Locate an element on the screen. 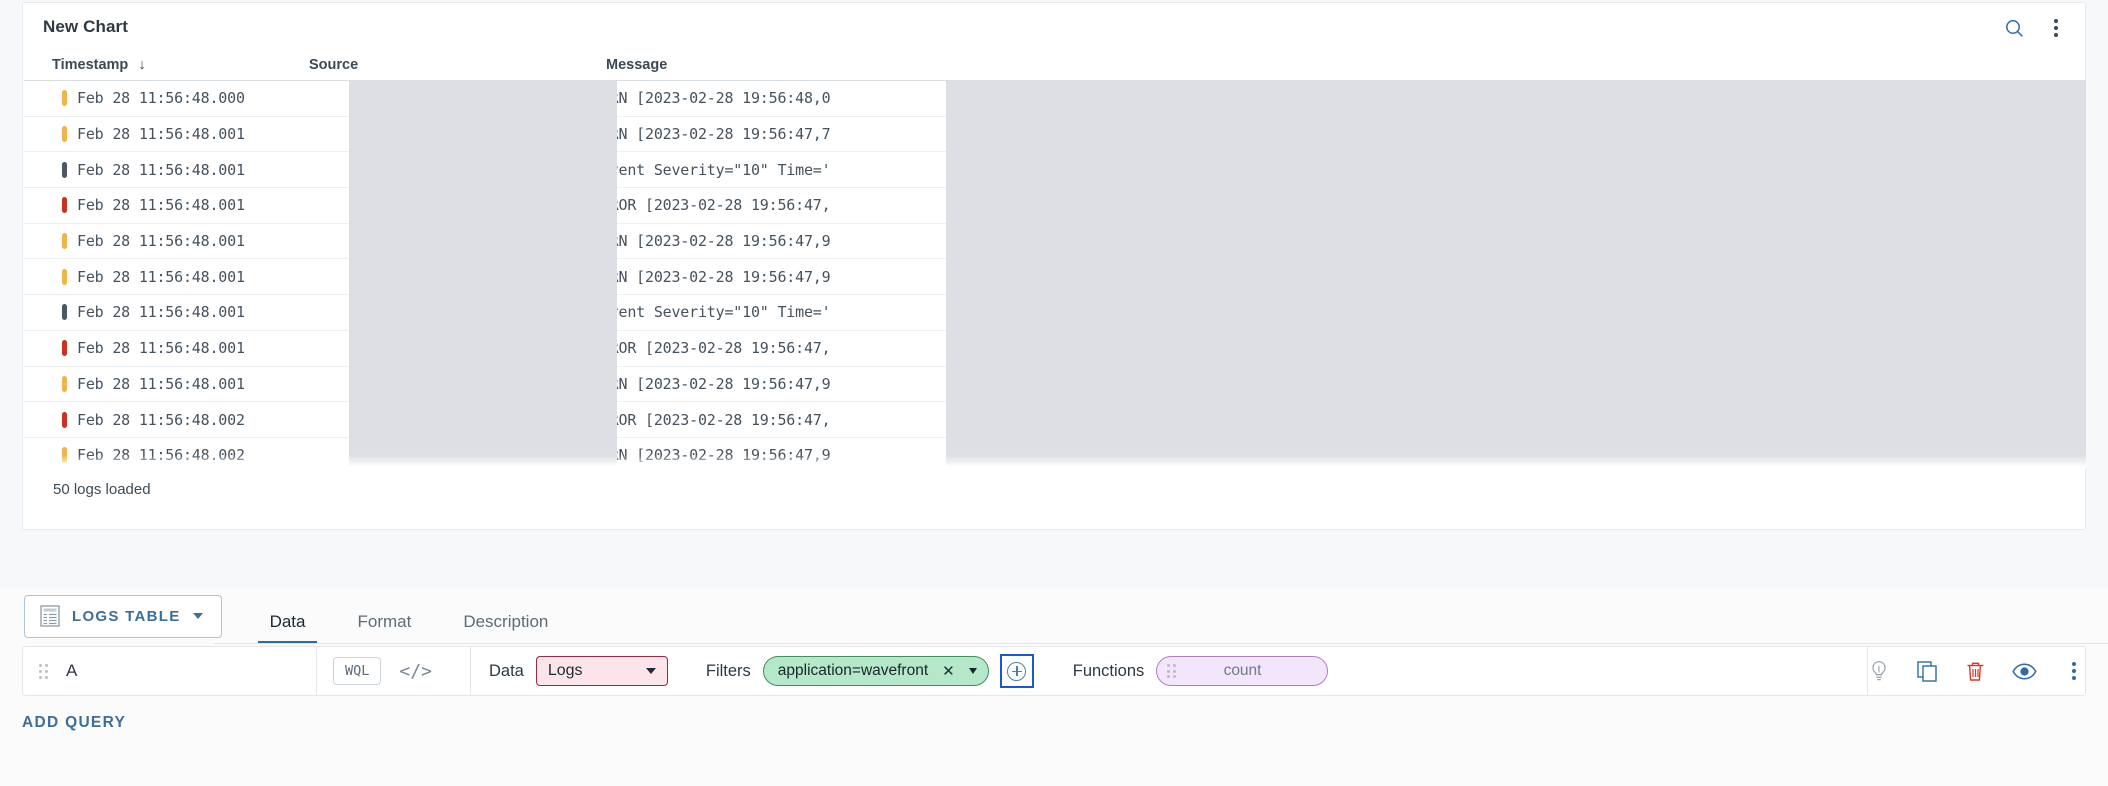 This screenshot has height=786, width=2108. tabs-underline is located at coordinates (1161, 643).